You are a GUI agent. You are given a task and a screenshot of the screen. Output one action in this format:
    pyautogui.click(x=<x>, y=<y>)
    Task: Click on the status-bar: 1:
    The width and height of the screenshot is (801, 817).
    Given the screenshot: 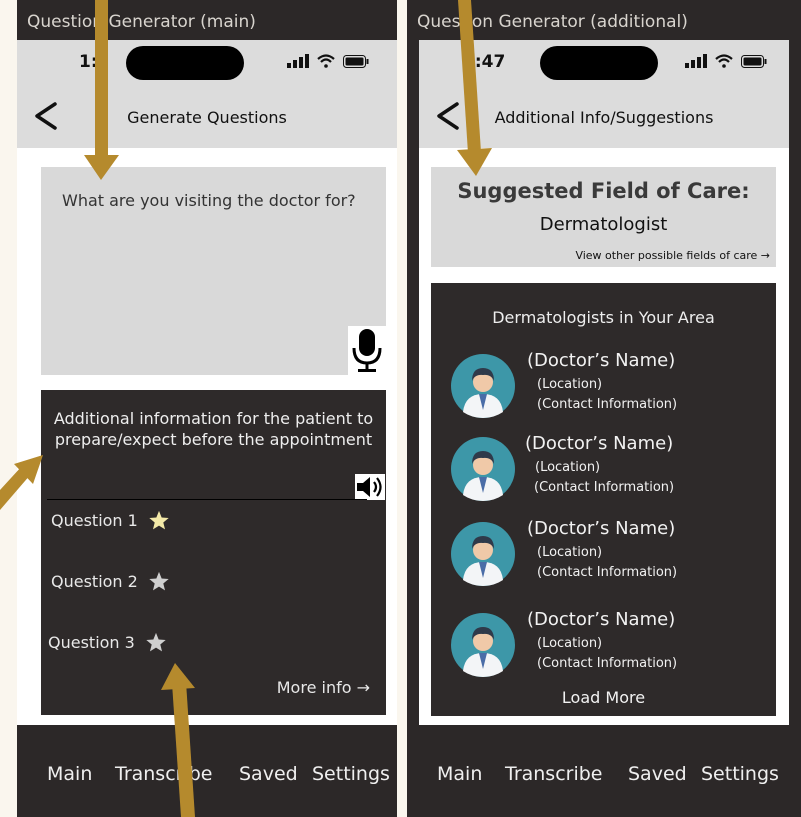 What is the action you would take?
    pyautogui.click(x=207, y=63)
    